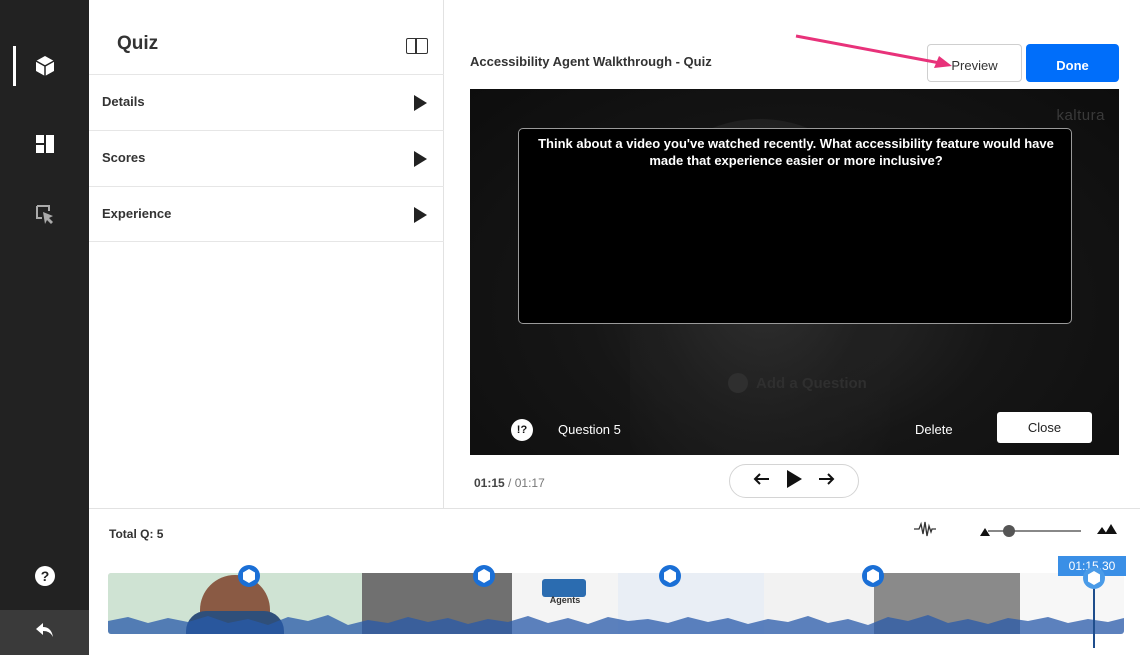 This screenshot has height=655, width=1140. What do you see at coordinates (44, 214) in the screenshot?
I see `cursor-icon` at bounding box center [44, 214].